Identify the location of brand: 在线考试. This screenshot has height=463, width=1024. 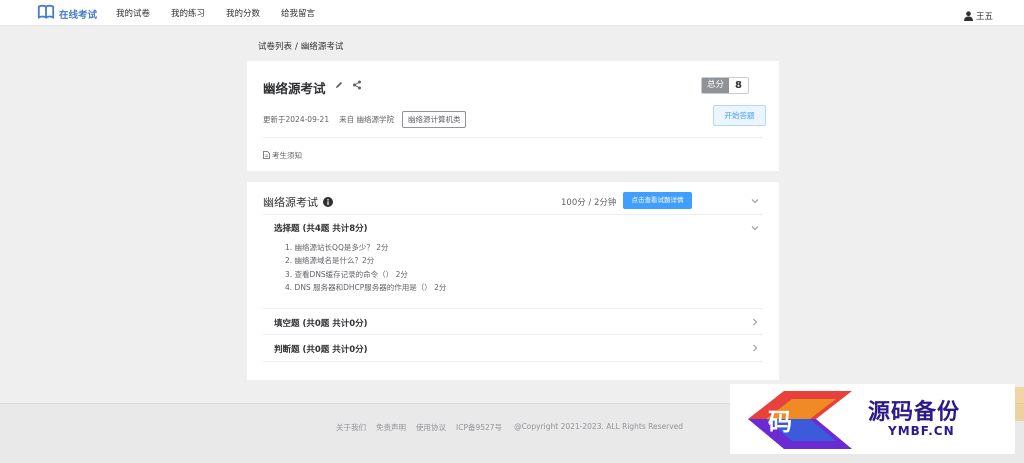
(67, 14).